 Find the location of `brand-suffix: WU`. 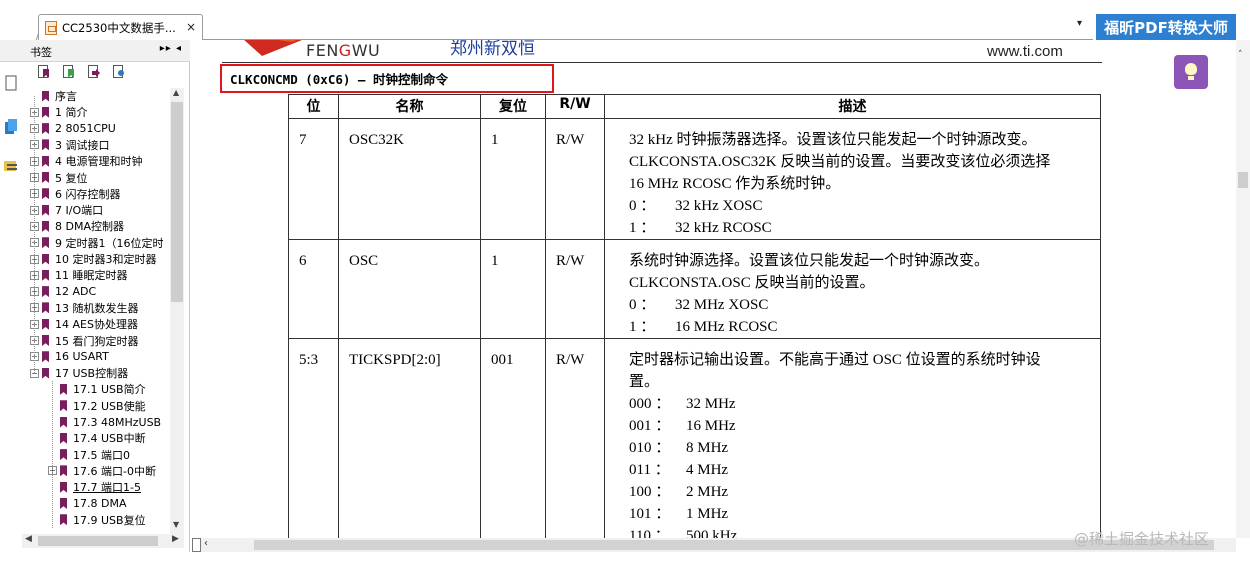

brand-suffix: WU is located at coordinates (366, 50).